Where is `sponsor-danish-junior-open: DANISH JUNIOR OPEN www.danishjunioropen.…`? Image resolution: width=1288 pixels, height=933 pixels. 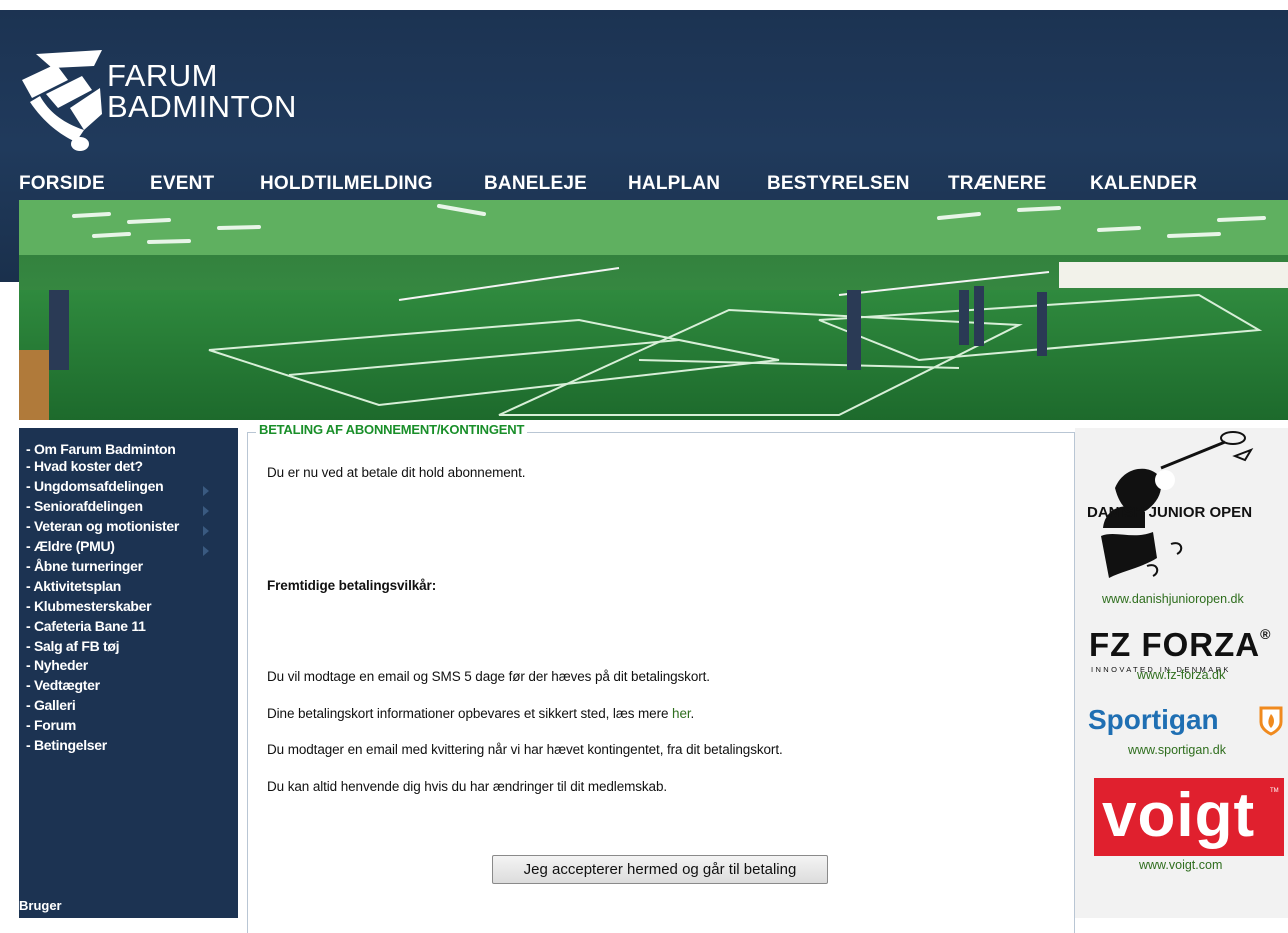
sponsor-danish-junior-open: DANISH JUNIOR OPEN www.danishjunioropen.… is located at coordinates (1181, 518).